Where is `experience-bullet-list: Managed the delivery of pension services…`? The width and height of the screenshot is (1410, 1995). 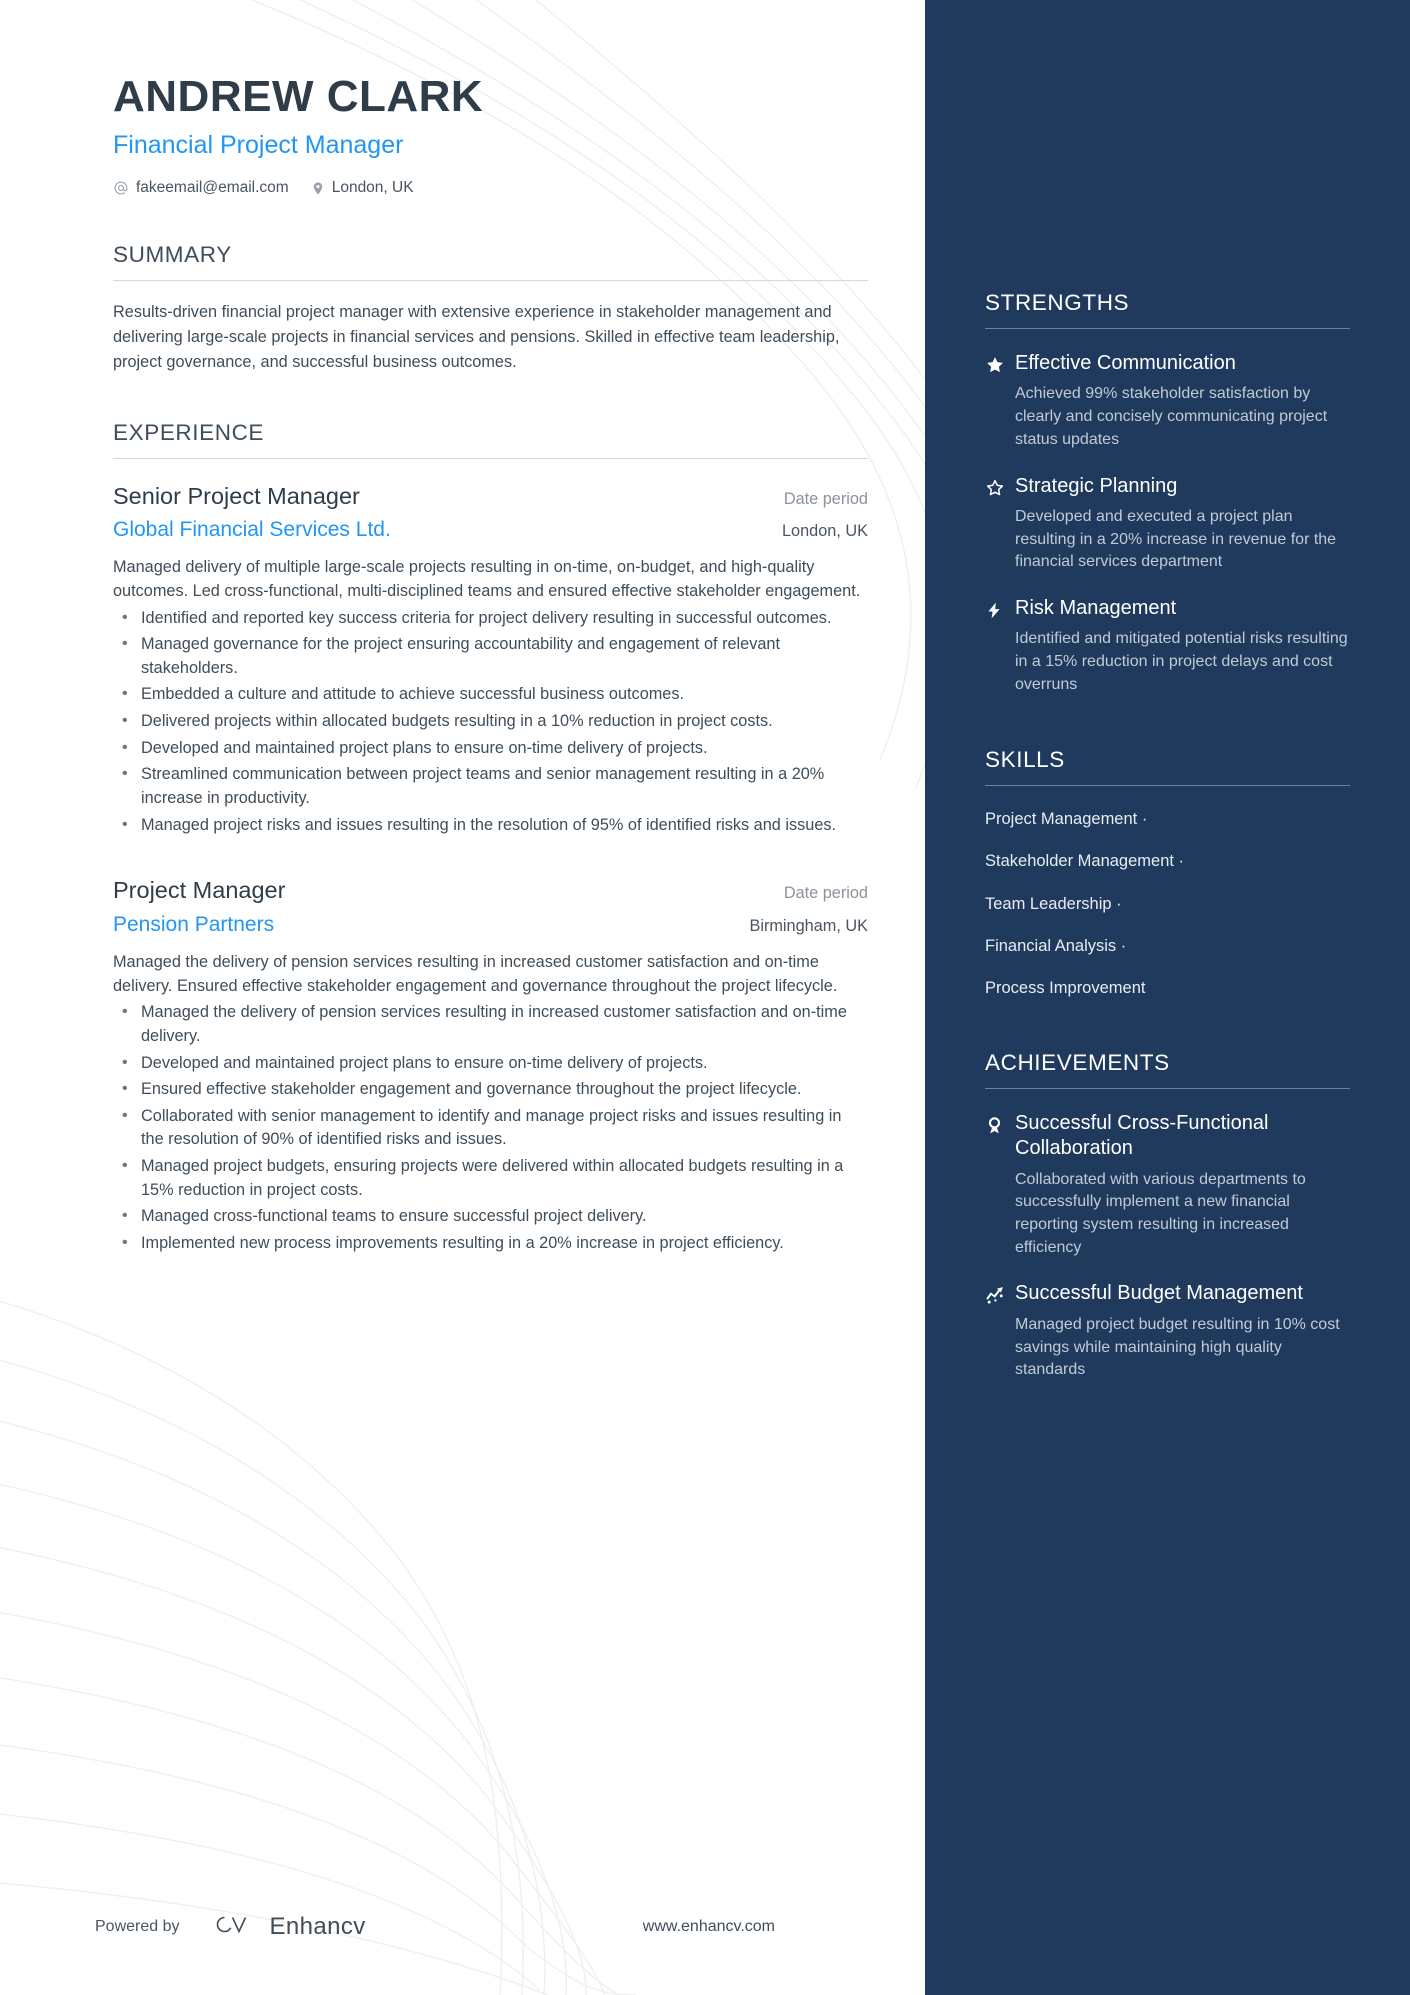 experience-bullet-list: Managed the delivery of pension services… is located at coordinates (490, 1128).